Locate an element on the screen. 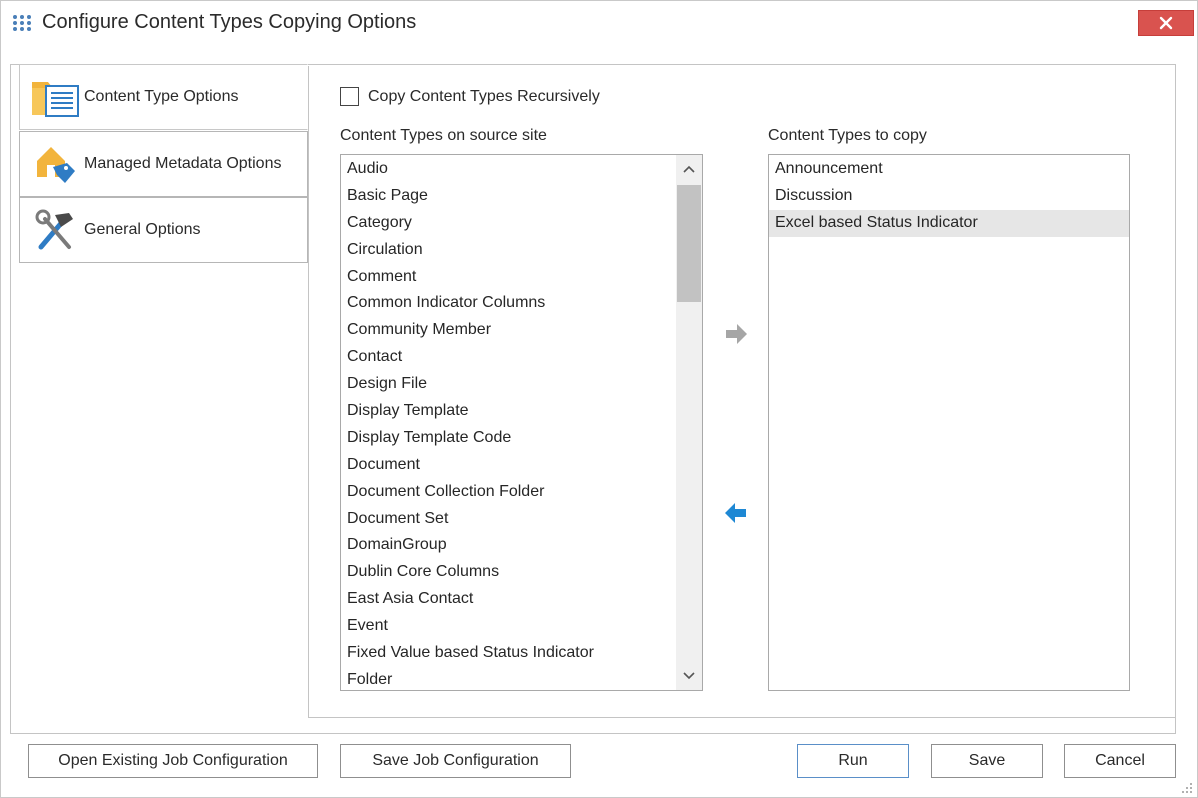 The image size is (1198, 798). list-item: Discussion is located at coordinates (949, 196).